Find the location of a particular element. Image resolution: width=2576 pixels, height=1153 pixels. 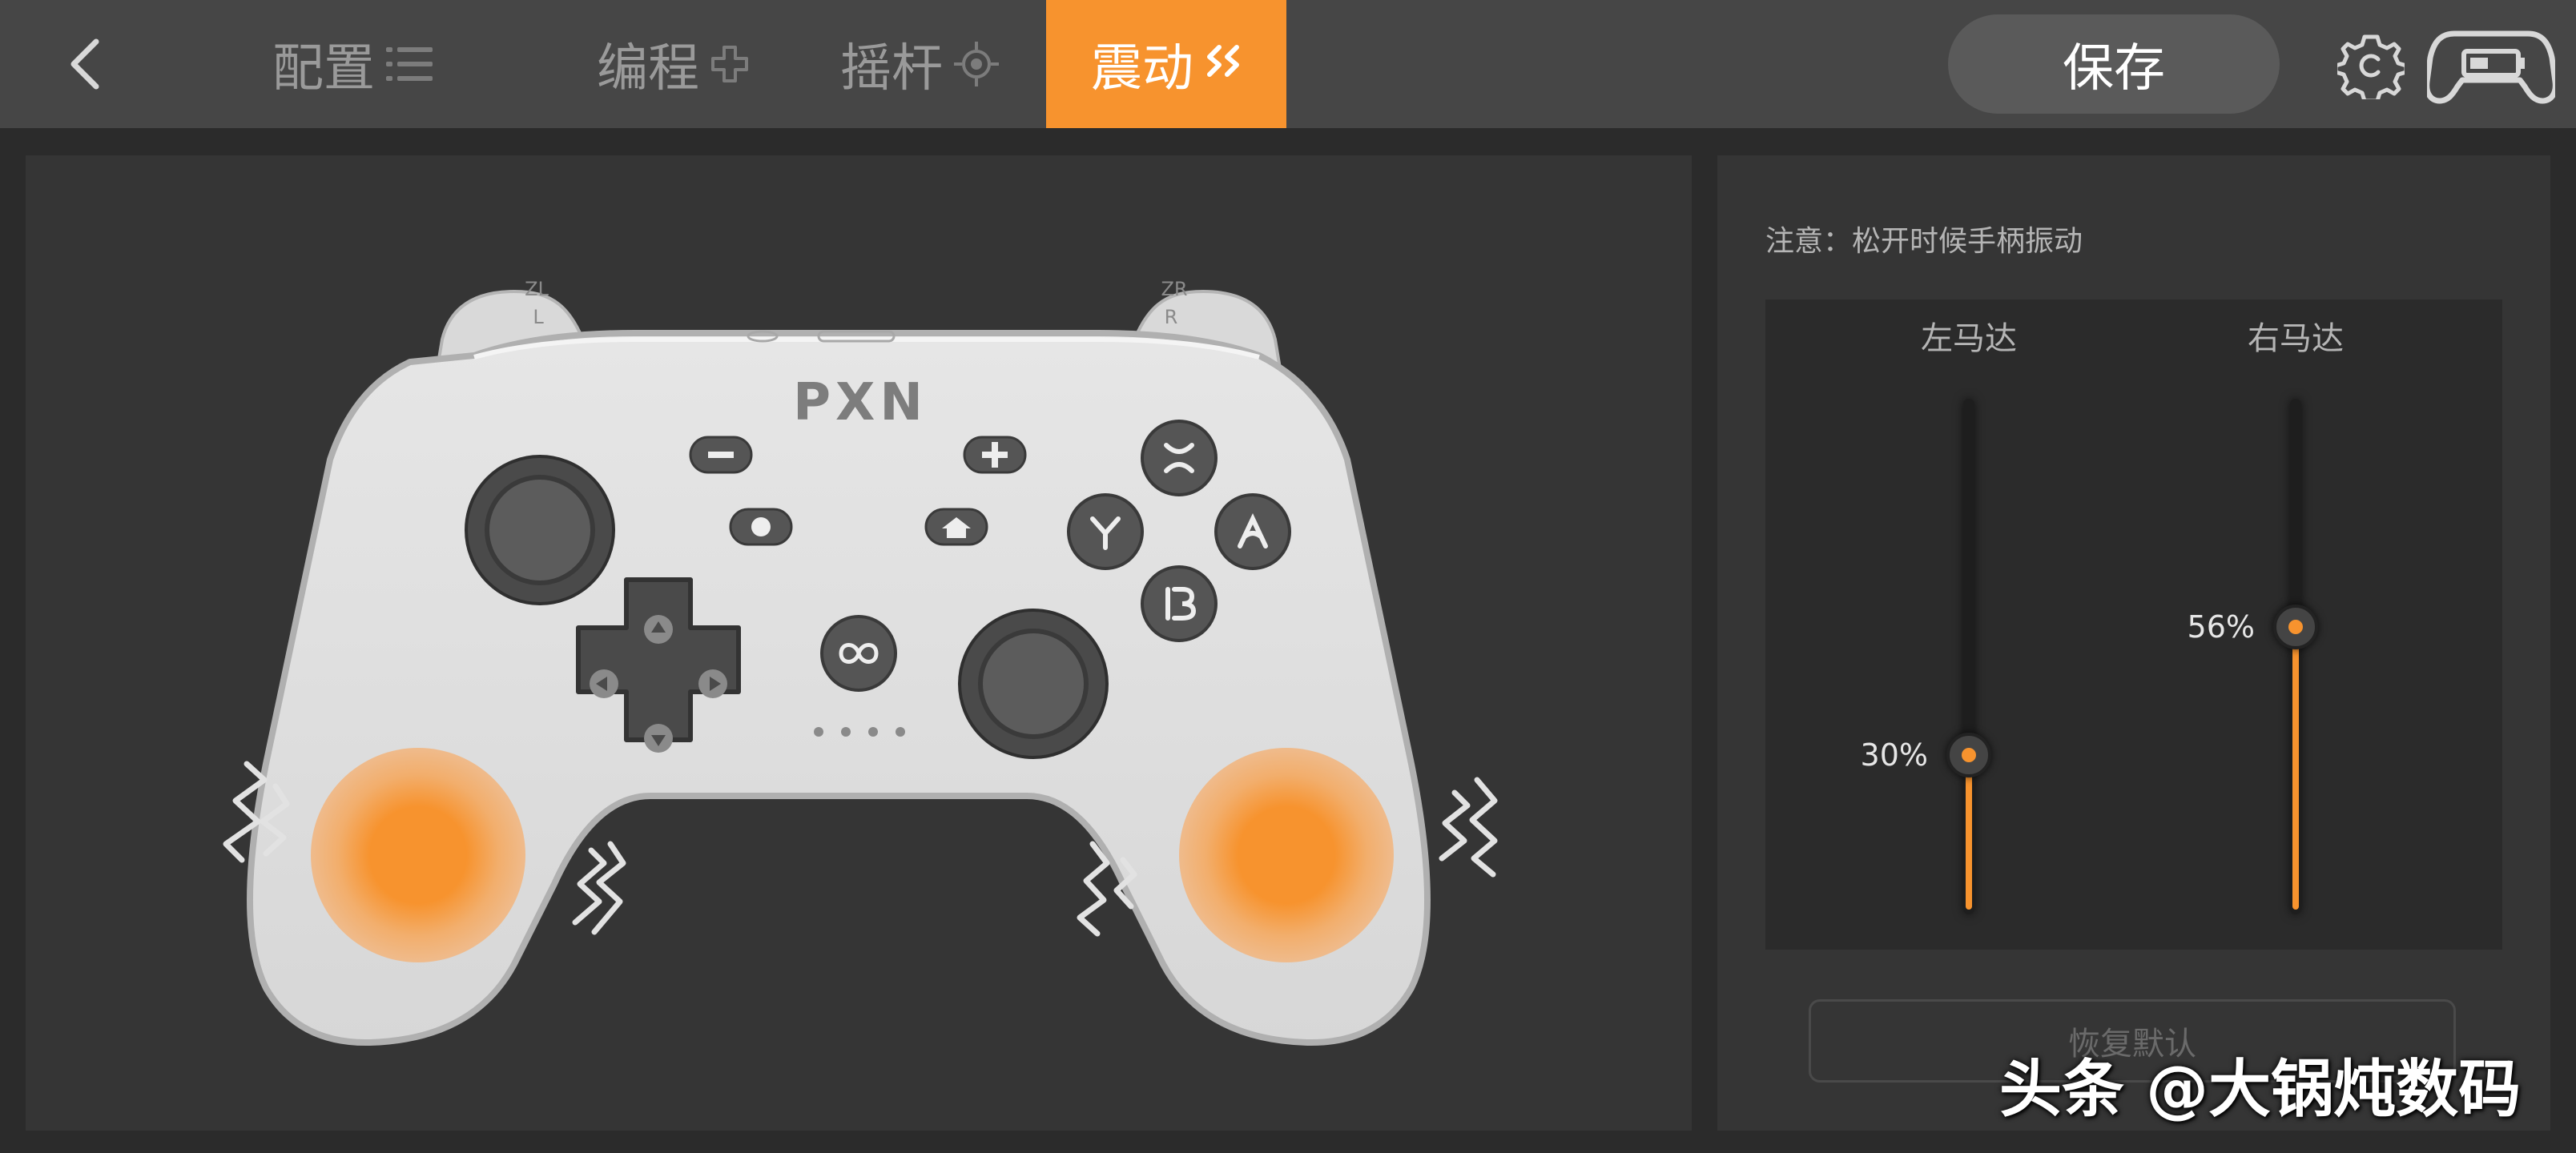

a-button is located at coordinates (1252, 532).